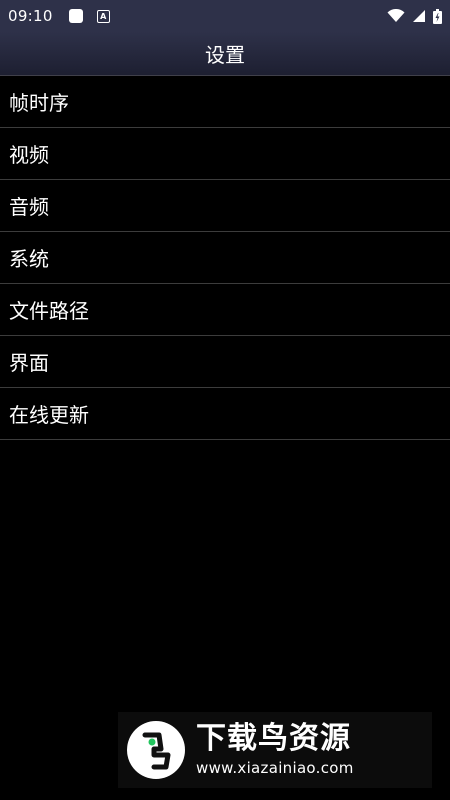  I want to click on menu-item-video: 视频, so click(225, 154).